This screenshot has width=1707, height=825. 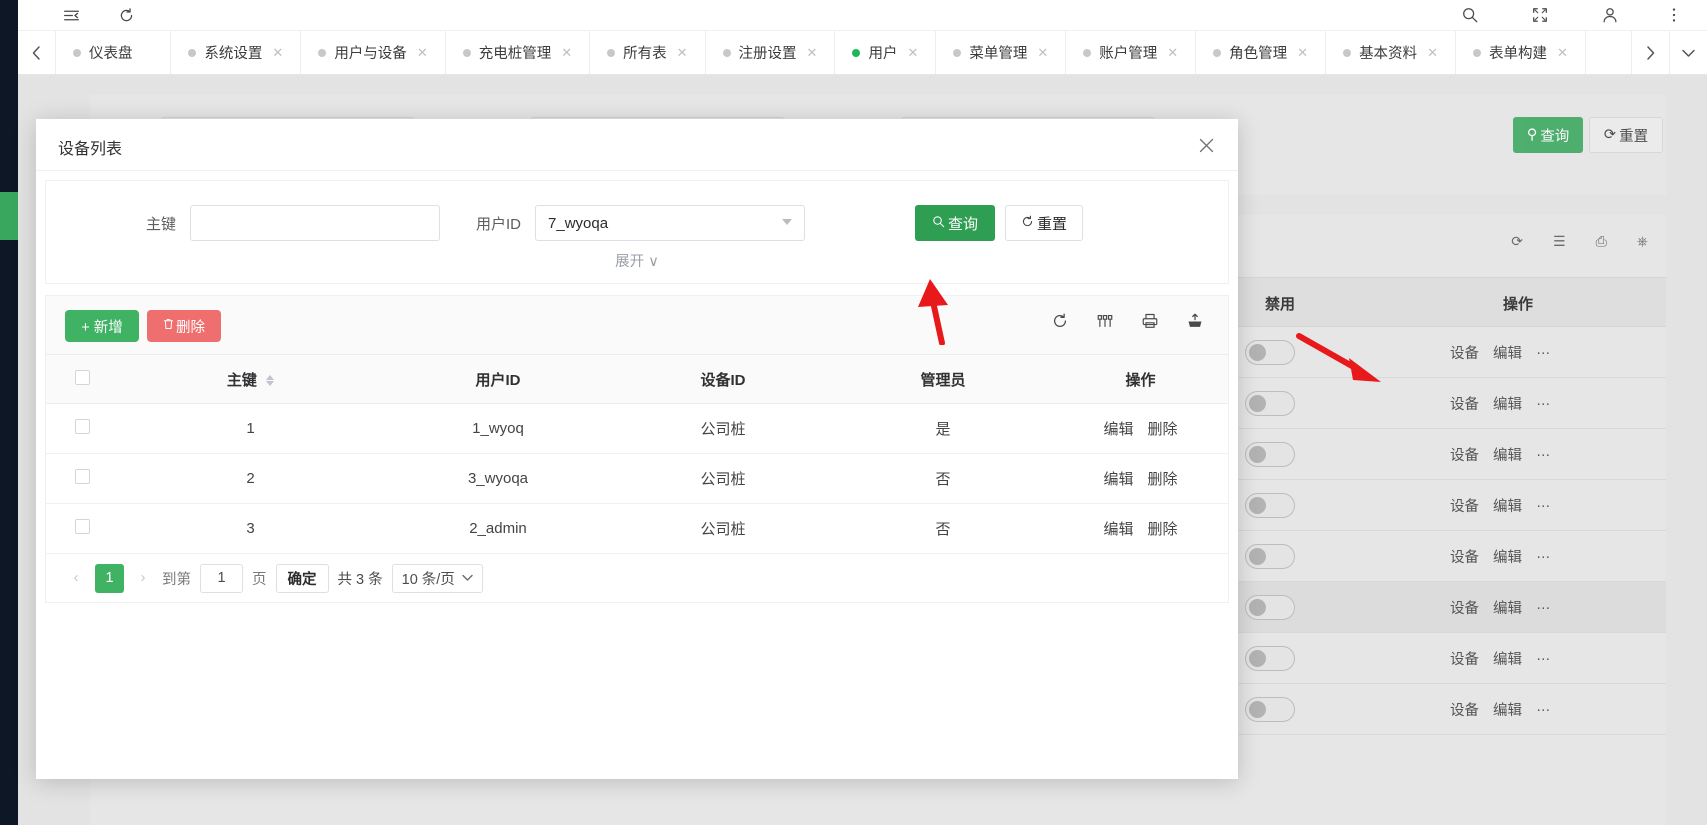 What do you see at coordinates (1206, 145) in the screenshot?
I see `close-icon` at bounding box center [1206, 145].